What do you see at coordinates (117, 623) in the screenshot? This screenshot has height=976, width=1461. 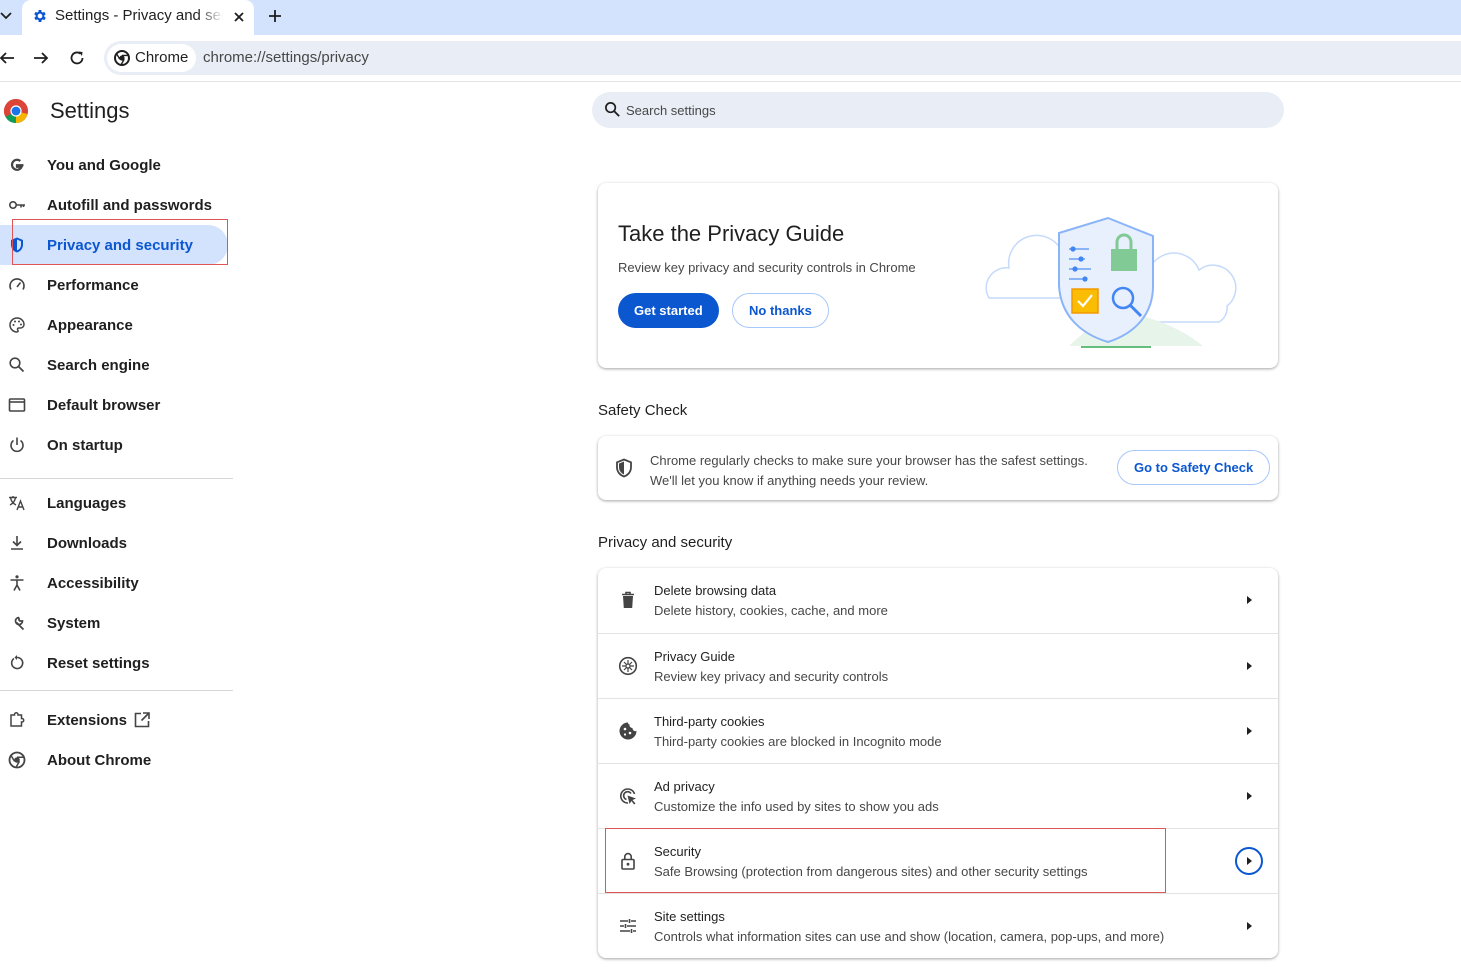 I see `sidebar-item-system: System` at bounding box center [117, 623].